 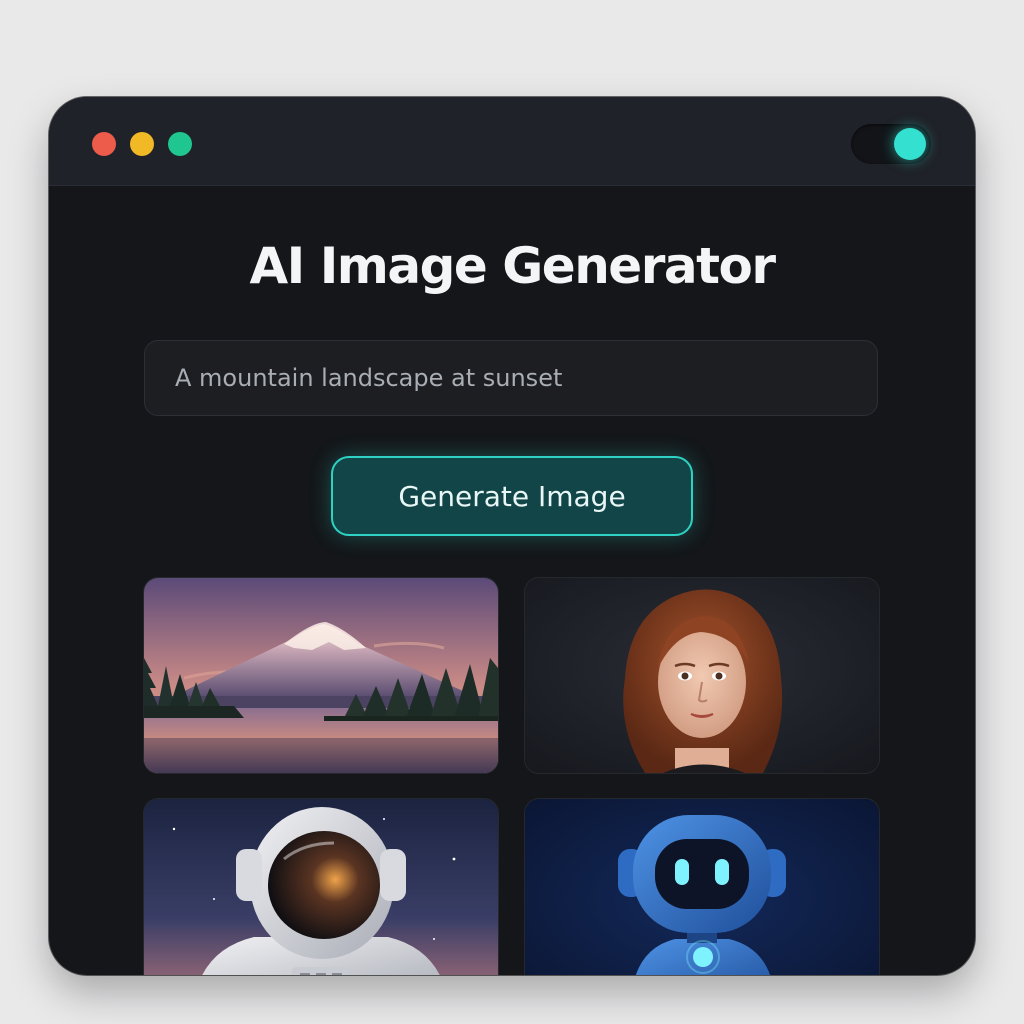 I want to click on portrait-image, so click(x=702, y=675).